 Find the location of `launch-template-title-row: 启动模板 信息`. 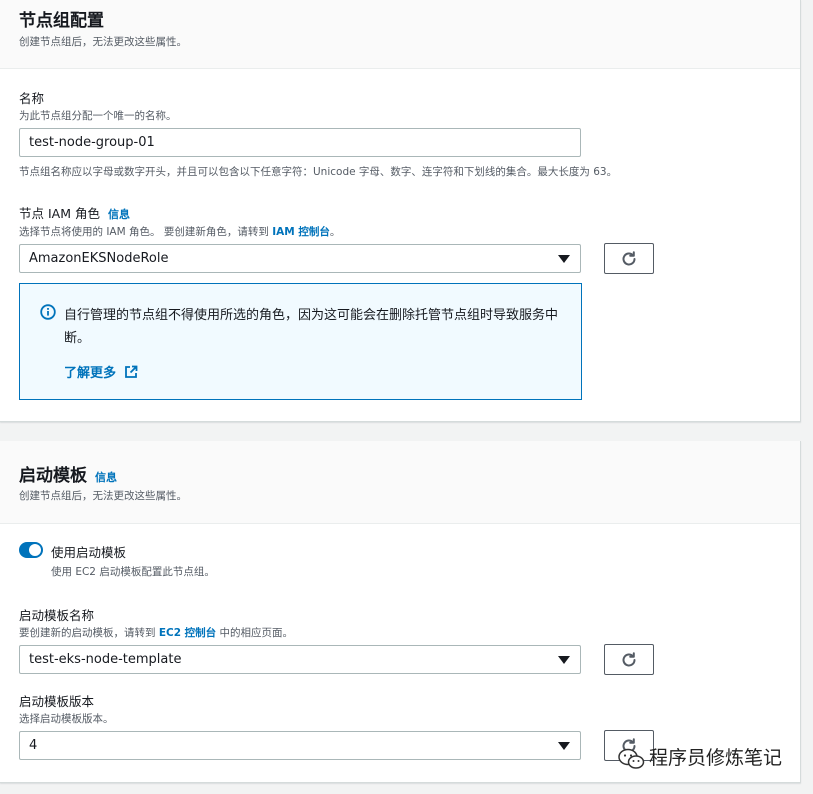

launch-template-title-row: 启动模板 信息 is located at coordinates (68, 473).